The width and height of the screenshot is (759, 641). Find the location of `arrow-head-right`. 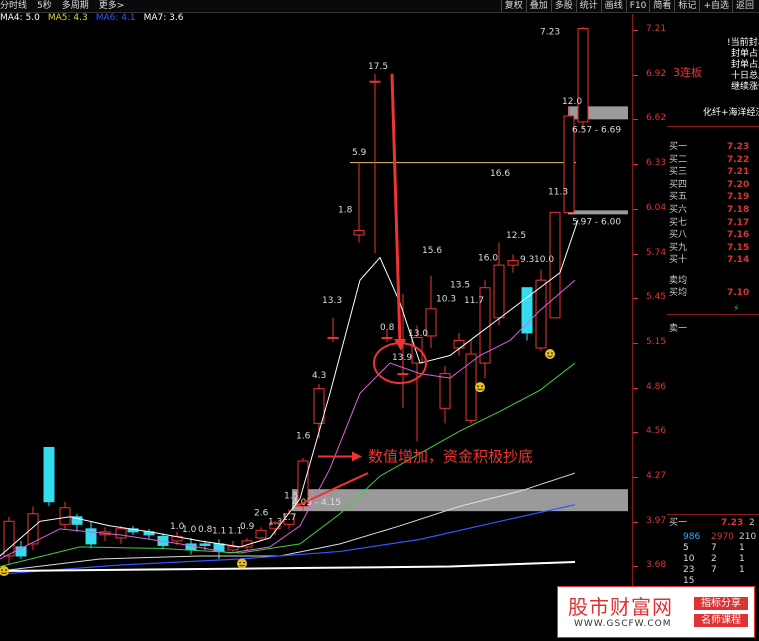

arrow-head-right is located at coordinates (357, 456).